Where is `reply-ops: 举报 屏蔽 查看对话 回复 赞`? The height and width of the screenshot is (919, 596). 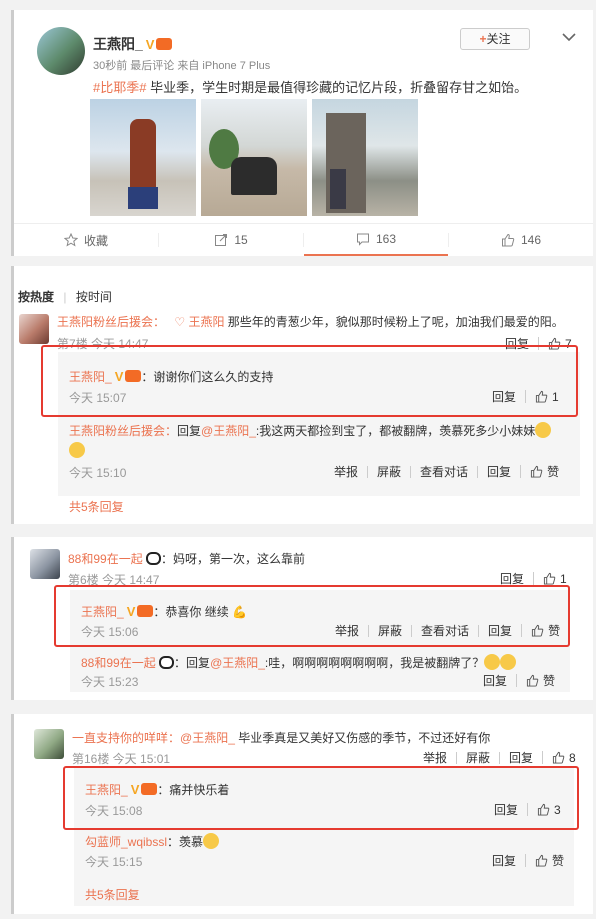
reply-ops: 举报 屏蔽 查看对话 回复 赞 is located at coordinates (446, 471).